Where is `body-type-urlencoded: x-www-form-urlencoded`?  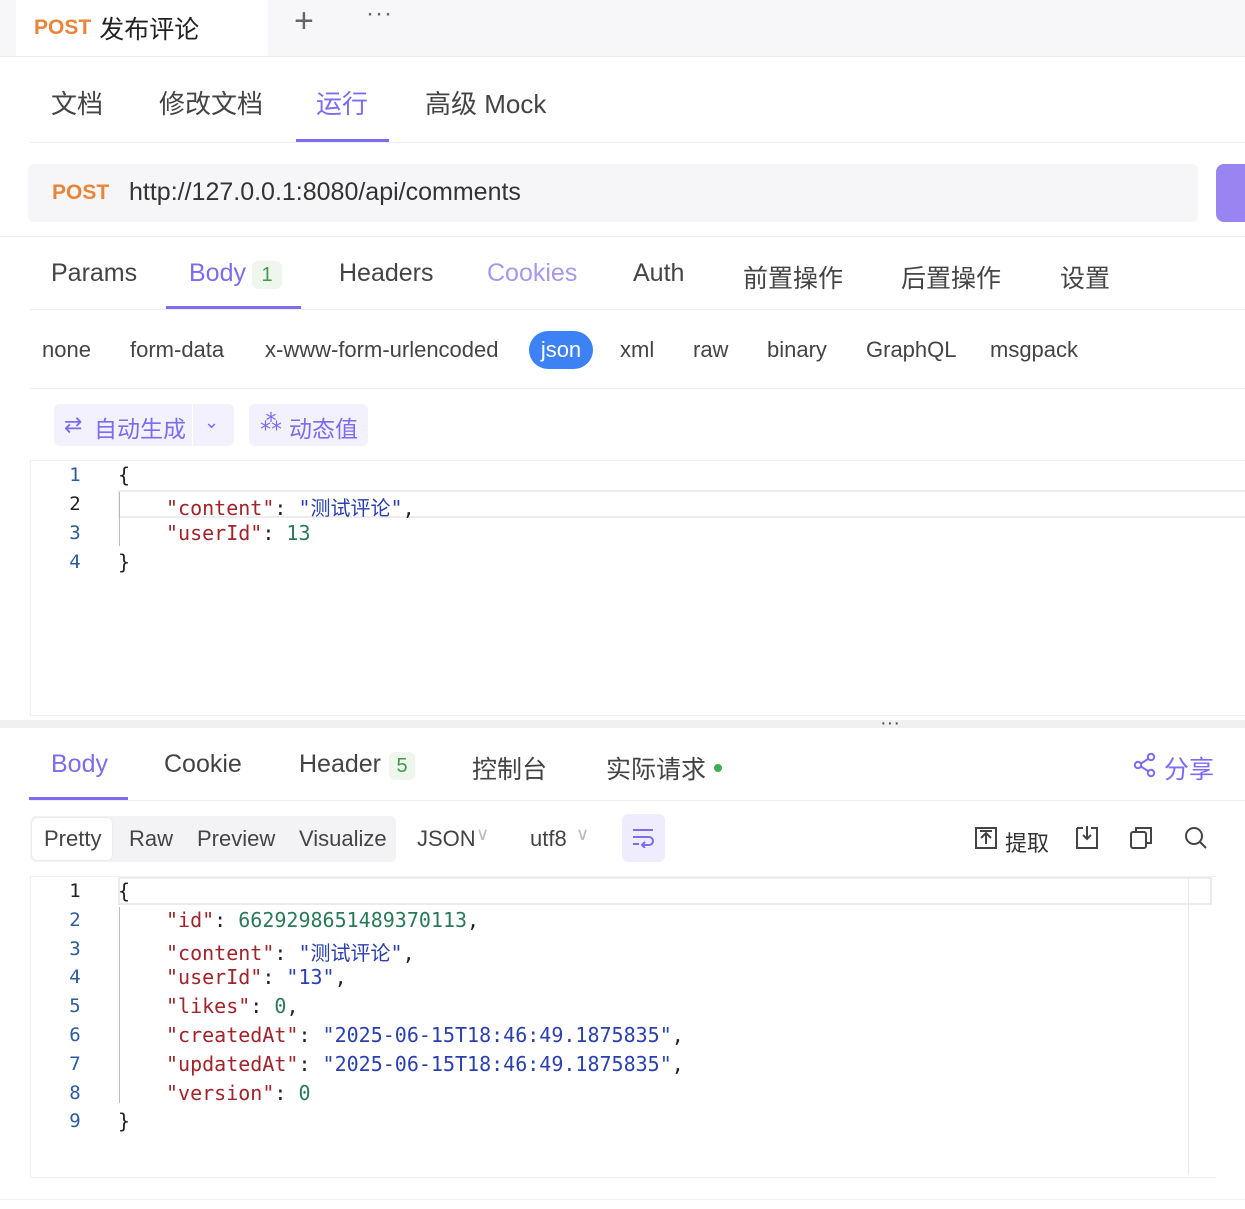
body-type-urlencoded: x-www-form-urlencoded is located at coordinates (382, 350).